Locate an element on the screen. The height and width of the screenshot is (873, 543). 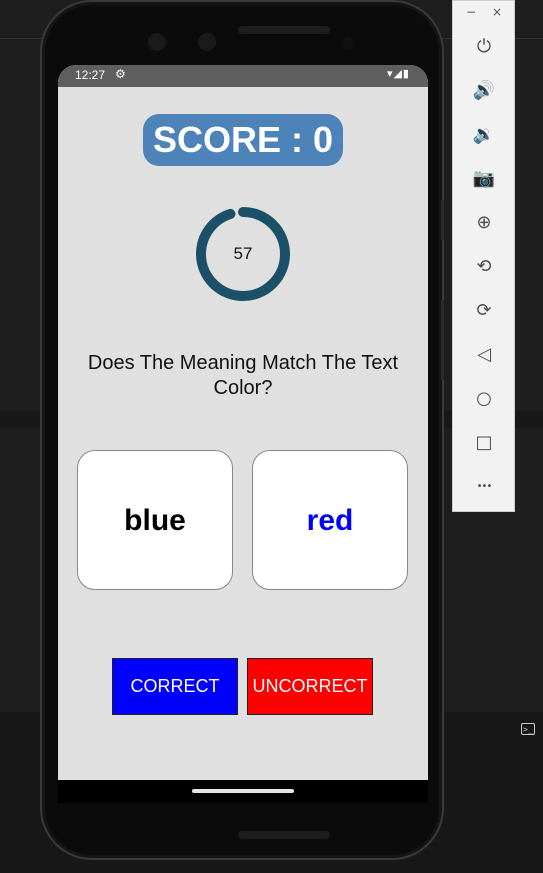
front-camera-icon is located at coordinates (157, 42).